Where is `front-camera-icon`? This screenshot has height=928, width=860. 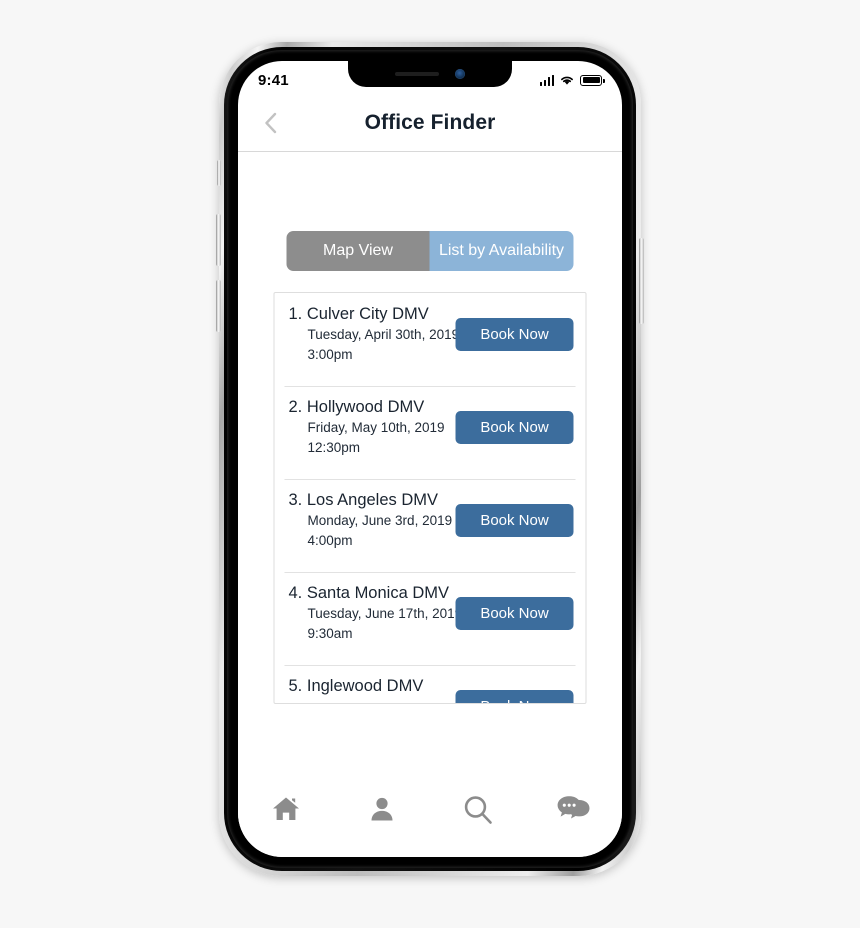
front-camera-icon is located at coordinates (460, 74).